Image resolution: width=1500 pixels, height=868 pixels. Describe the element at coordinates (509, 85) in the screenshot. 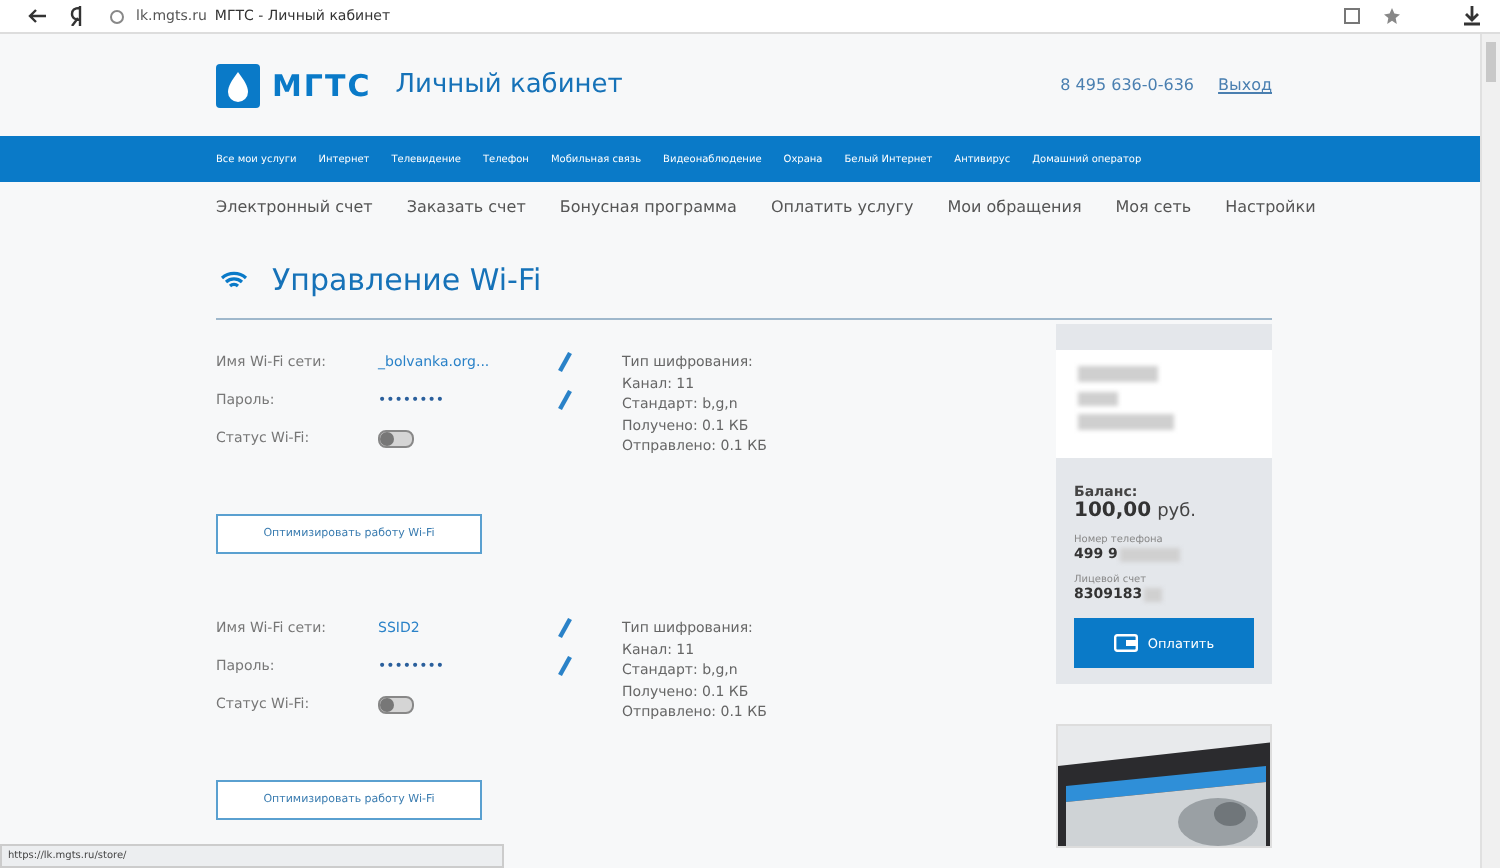

I see `site-title: Личный кабинет` at that location.